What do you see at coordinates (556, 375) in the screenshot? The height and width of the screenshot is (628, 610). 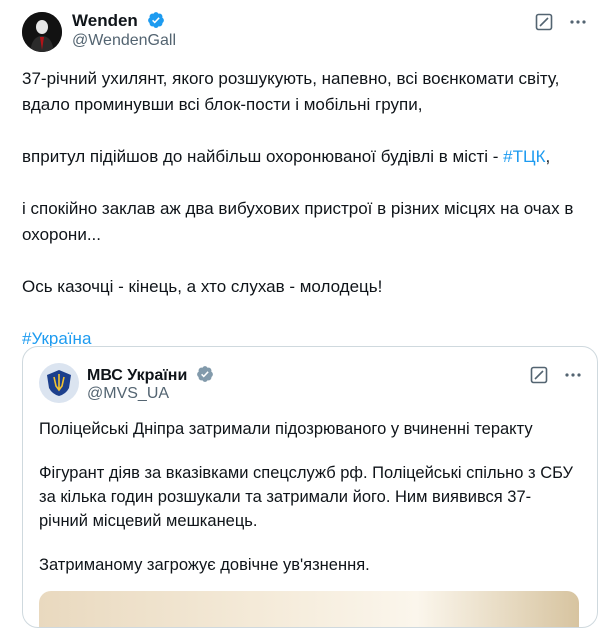 I see `quote-actions` at bounding box center [556, 375].